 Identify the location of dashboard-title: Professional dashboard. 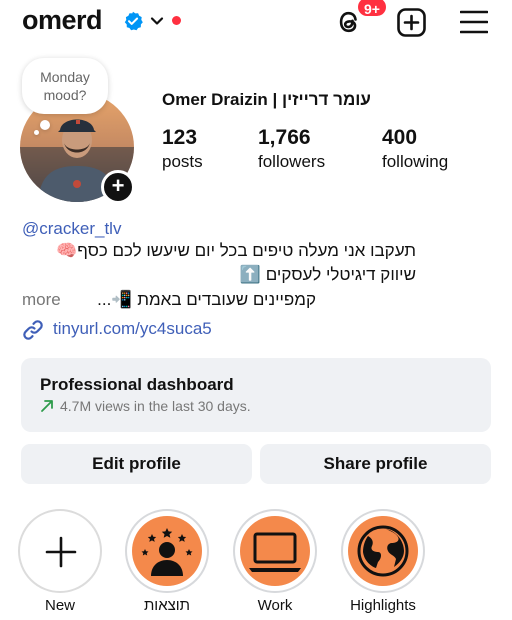
(137, 384).